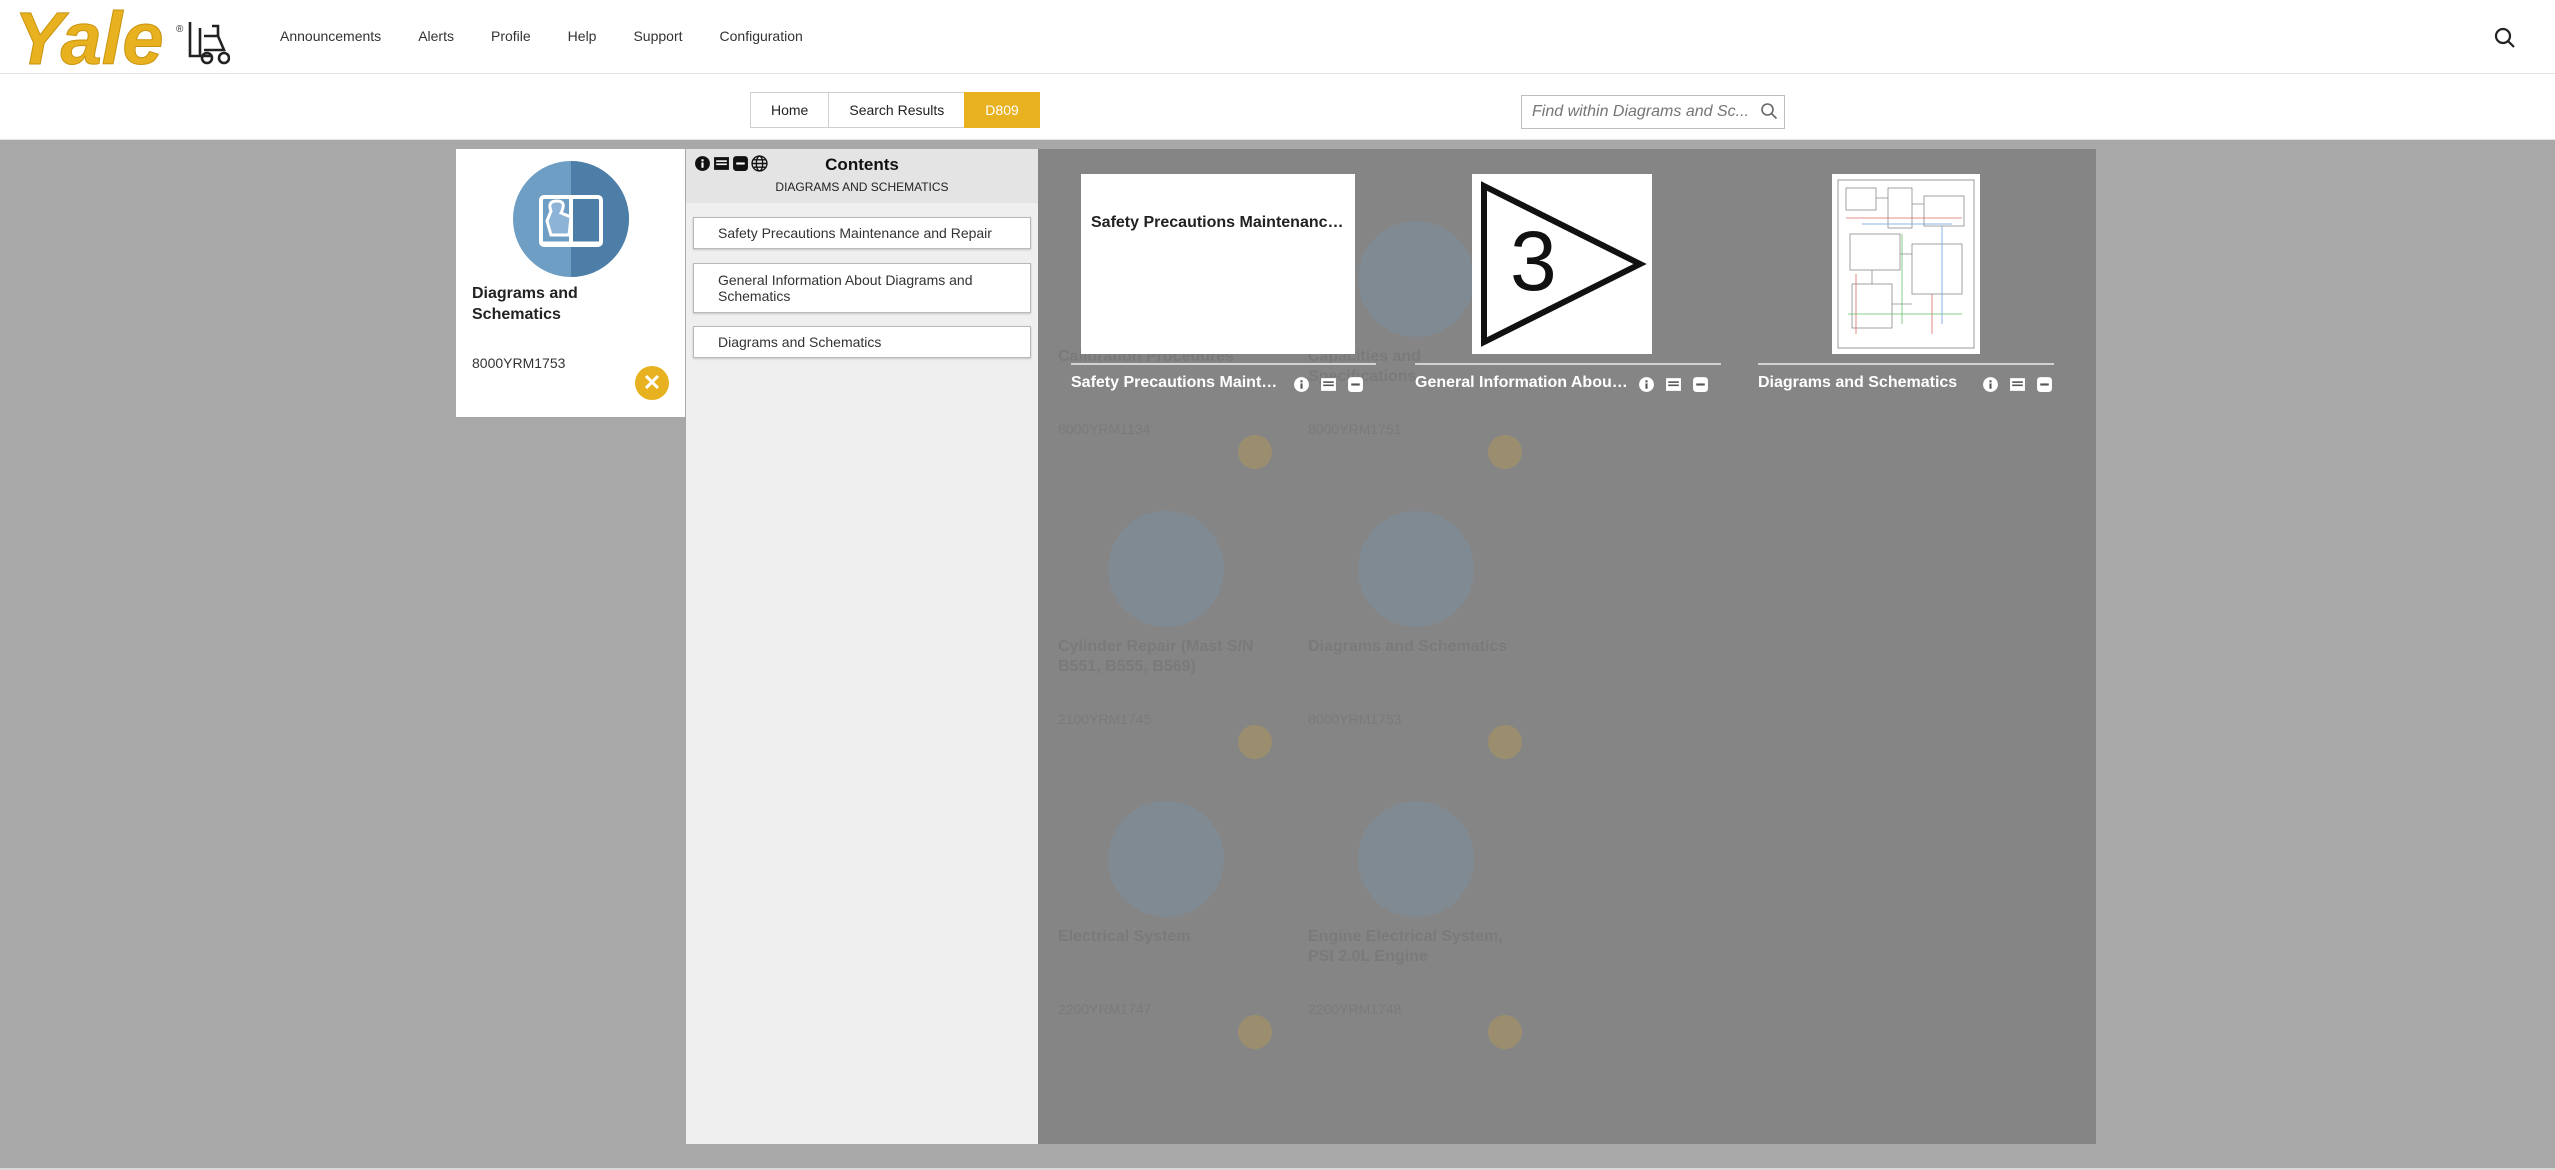  What do you see at coordinates (436, 36) in the screenshot?
I see `nav-alerts: Alerts` at bounding box center [436, 36].